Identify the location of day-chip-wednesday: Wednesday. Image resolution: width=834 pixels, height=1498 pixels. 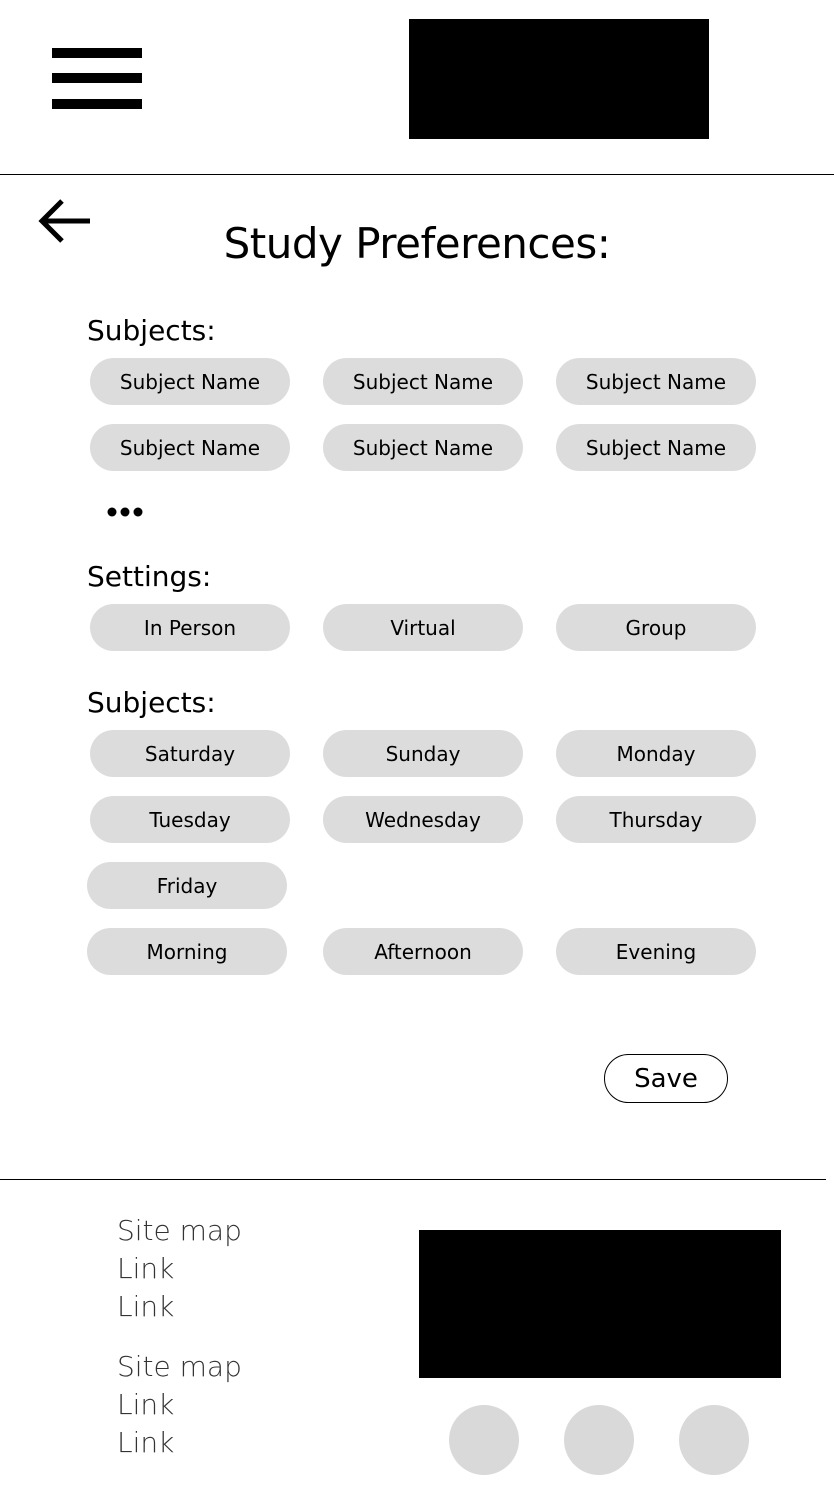
(423, 819).